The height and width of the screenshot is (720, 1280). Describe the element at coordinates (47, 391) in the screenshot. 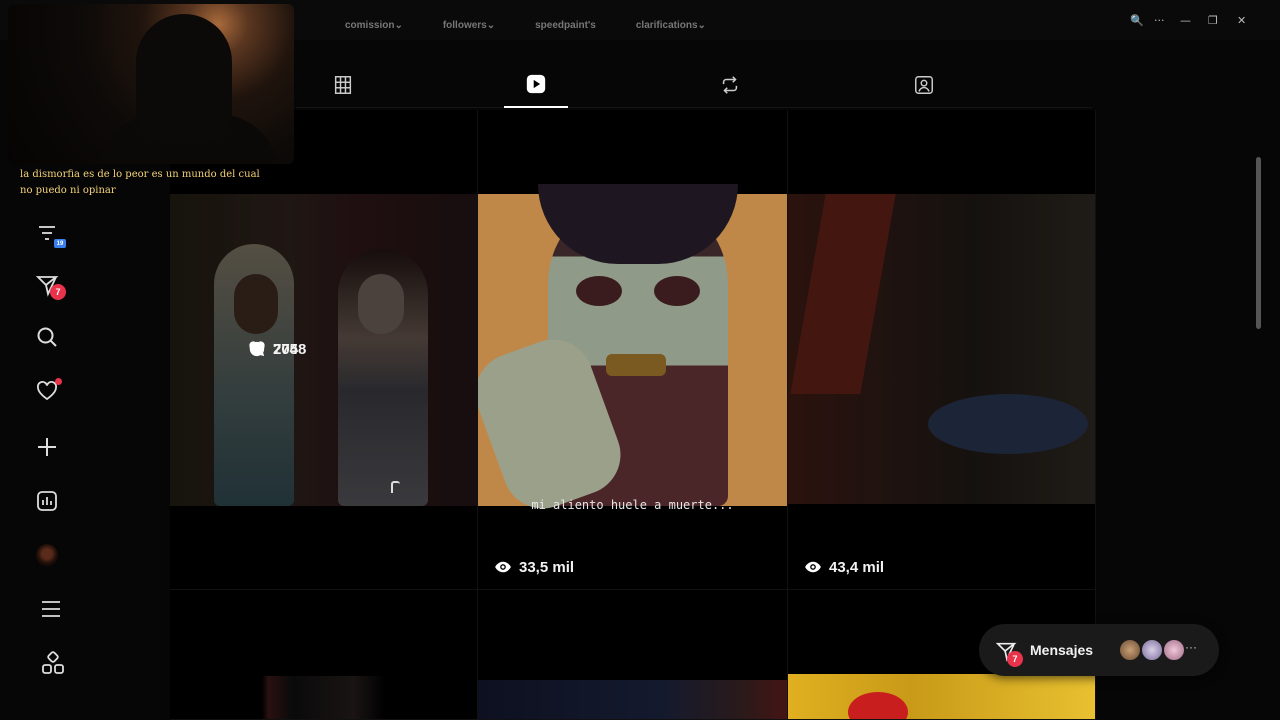

I see `sidebar-item-notifications` at that location.